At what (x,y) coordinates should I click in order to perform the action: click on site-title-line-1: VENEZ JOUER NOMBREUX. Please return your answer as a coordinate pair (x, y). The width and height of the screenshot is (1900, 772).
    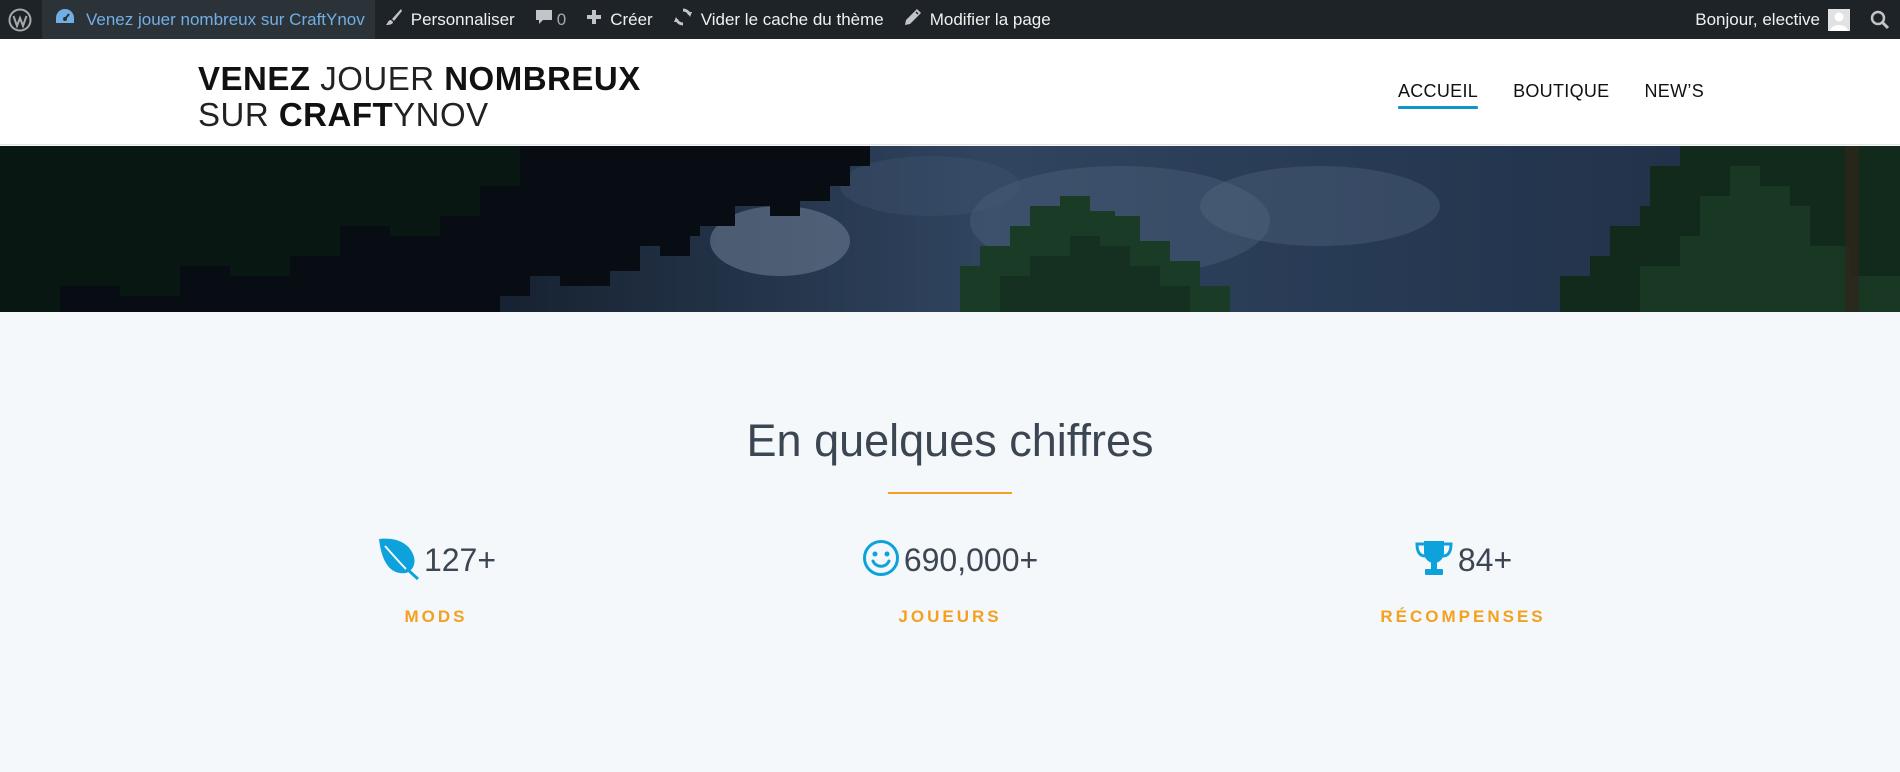
    Looking at the image, I should click on (419, 79).